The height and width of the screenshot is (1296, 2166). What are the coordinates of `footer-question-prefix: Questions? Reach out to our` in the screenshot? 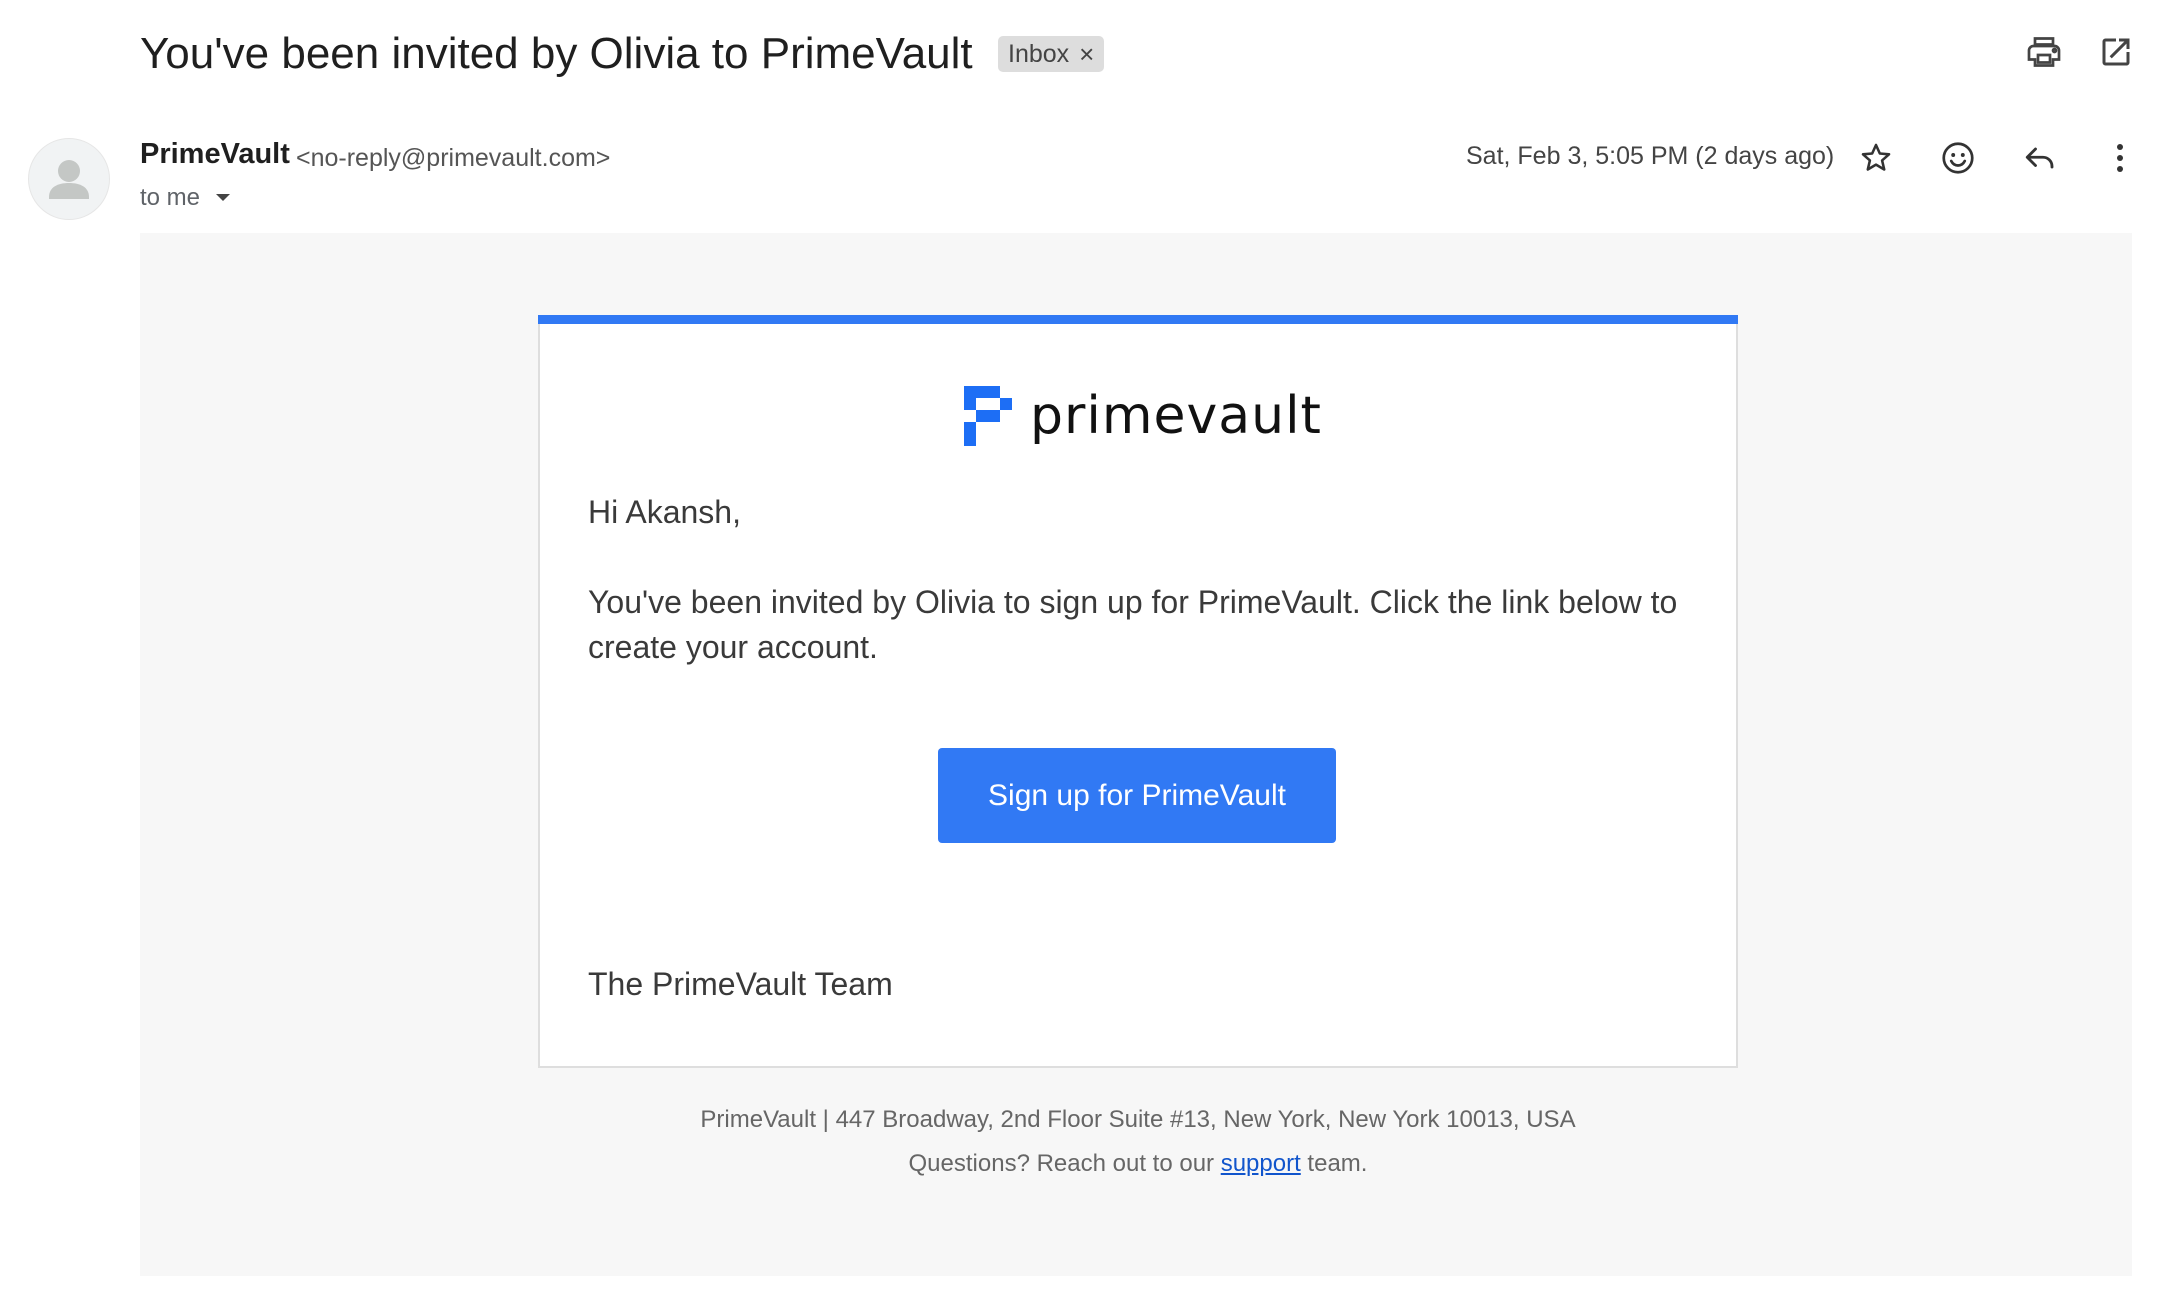 It's located at (1064, 1163).